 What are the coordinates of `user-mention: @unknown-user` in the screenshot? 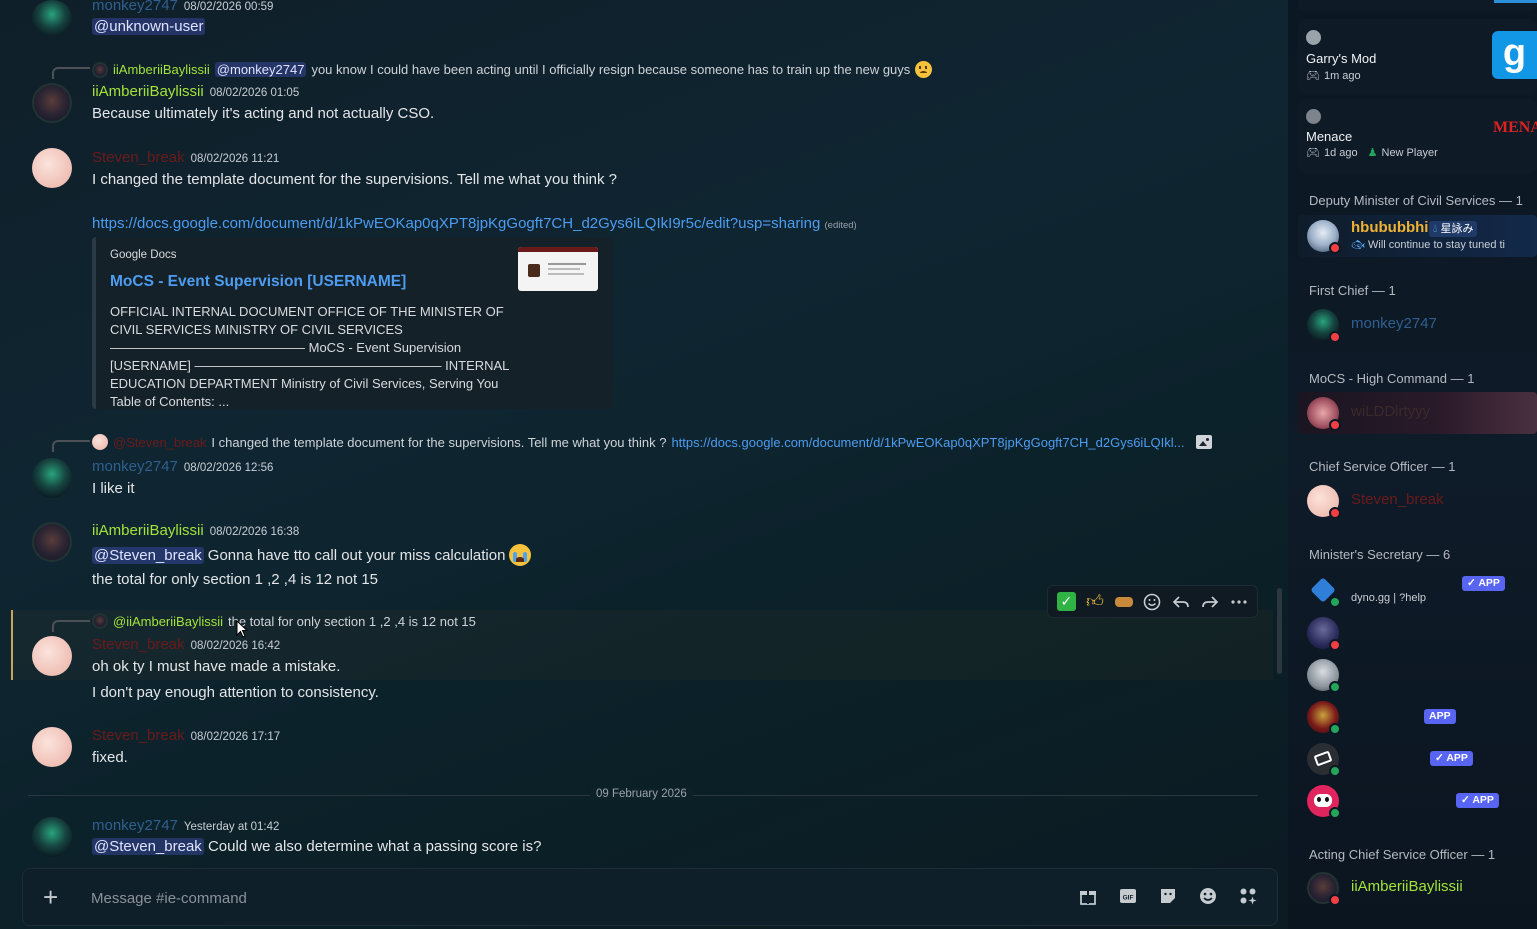 It's located at (149, 26).